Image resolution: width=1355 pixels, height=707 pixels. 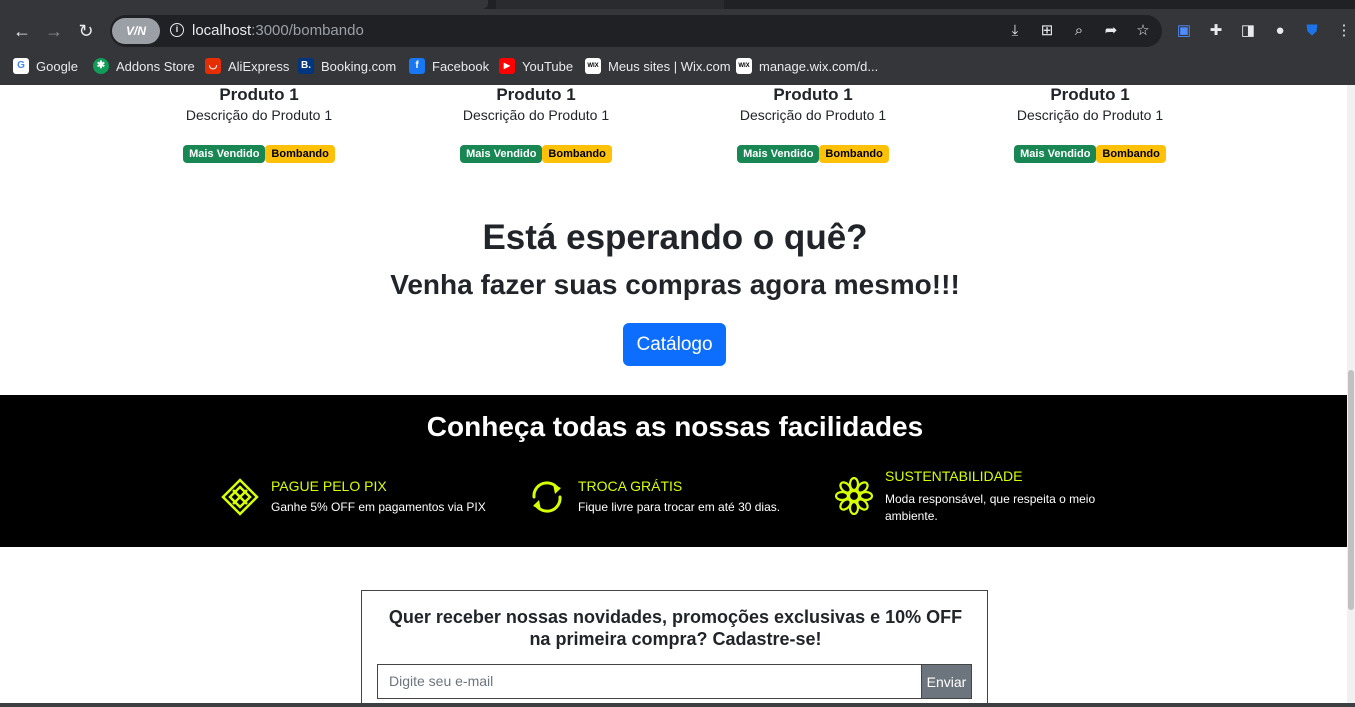 I want to click on bookmark-google: G Google, so click(x=45, y=66).